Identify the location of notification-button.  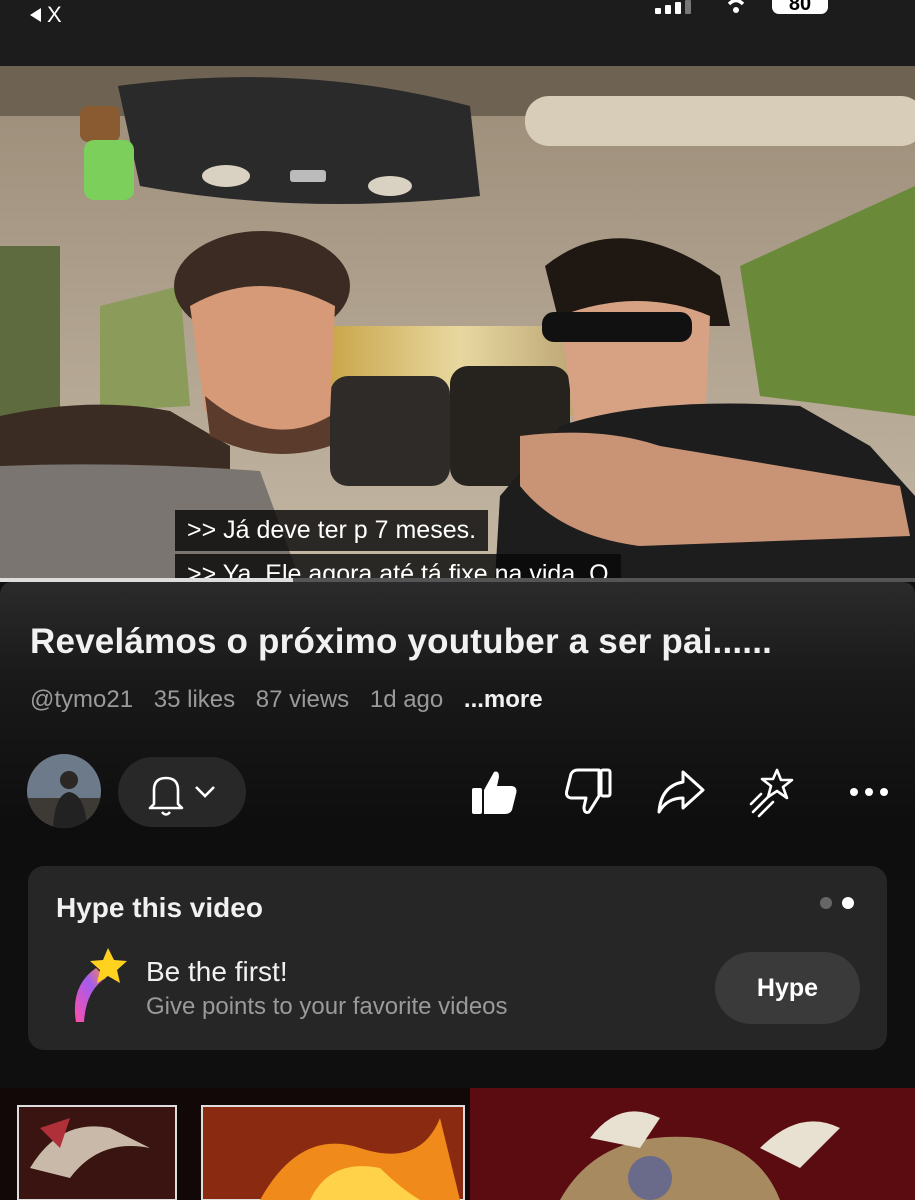
(182, 792).